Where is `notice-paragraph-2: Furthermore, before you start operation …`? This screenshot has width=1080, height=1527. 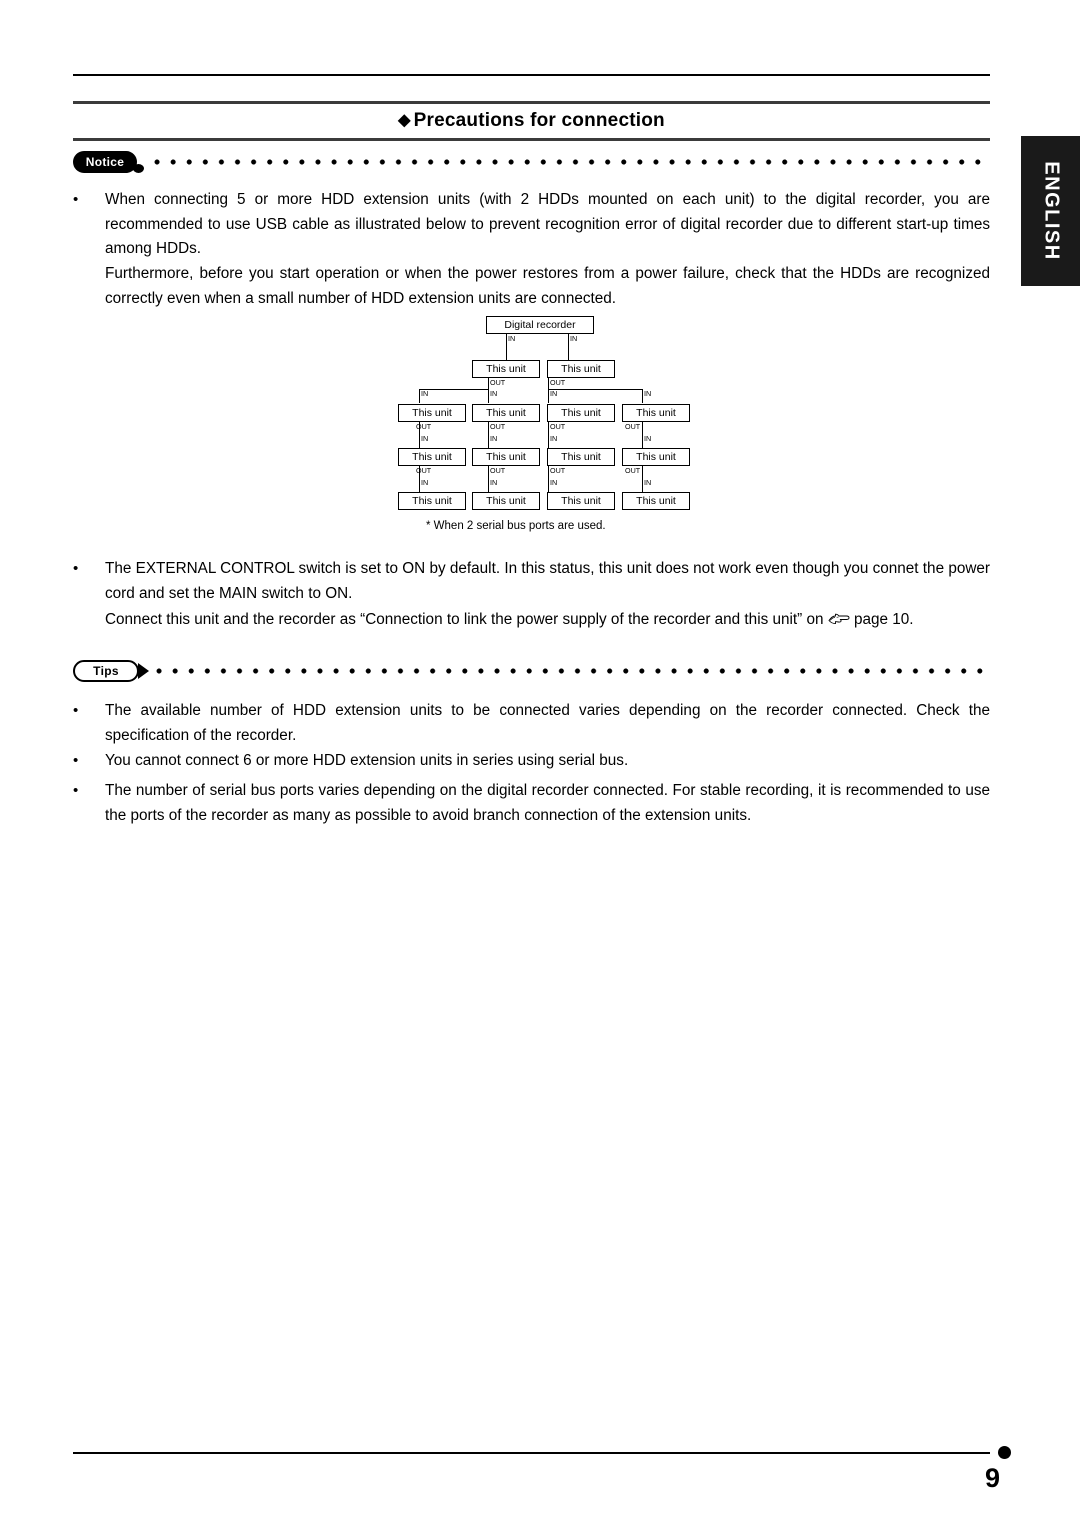 notice-paragraph-2: Furthermore, before you start operation … is located at coordinates (547, 286).